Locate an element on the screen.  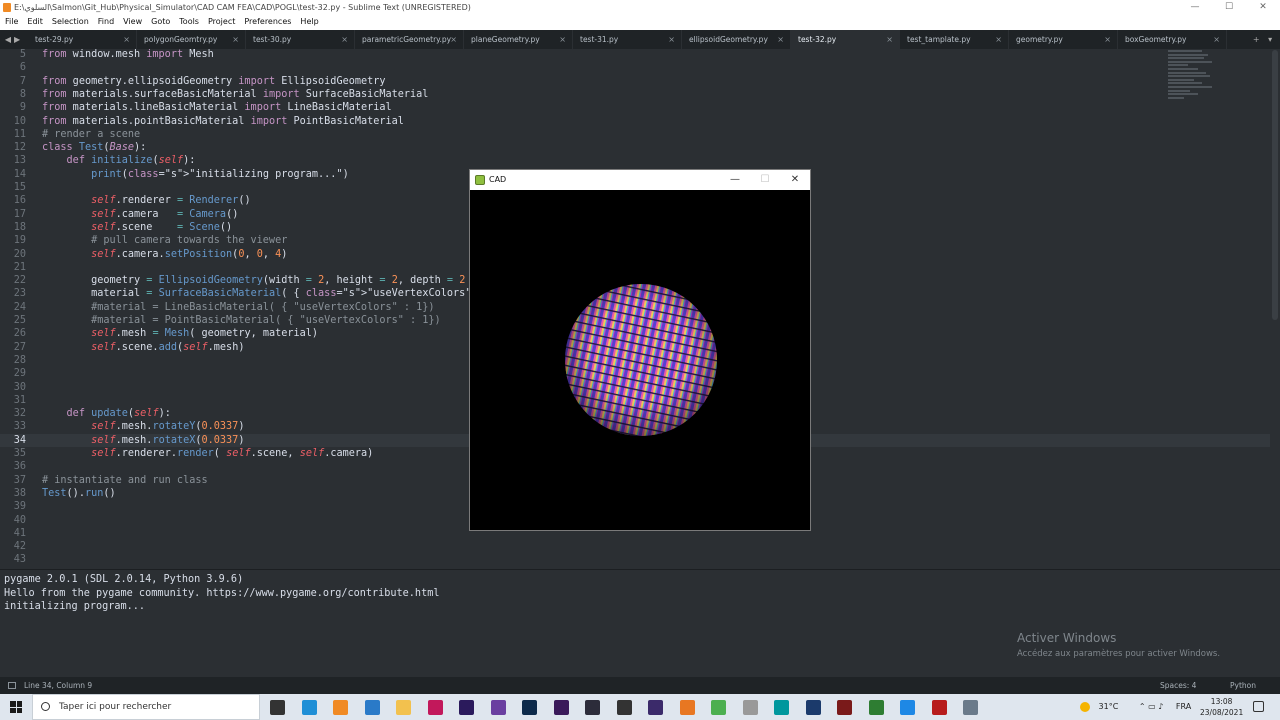
tab-ellipsoidgeometry-py: ellipsoidGeometry.py × is located at coordinates (736, 39).